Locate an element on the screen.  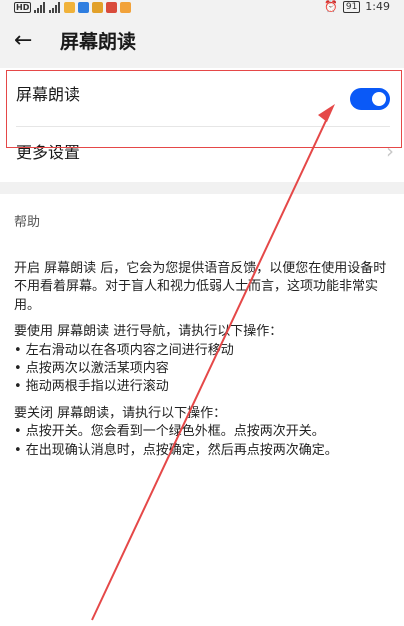
help-nav-item: • 拖动两根手指以进行滚动 is located at coordinates (91, 387).